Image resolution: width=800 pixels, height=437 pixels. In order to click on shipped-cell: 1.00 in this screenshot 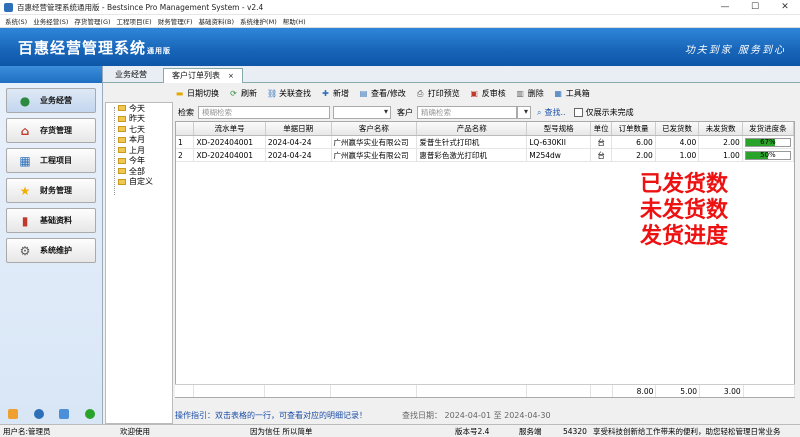, I will do `click(678, 155)`.